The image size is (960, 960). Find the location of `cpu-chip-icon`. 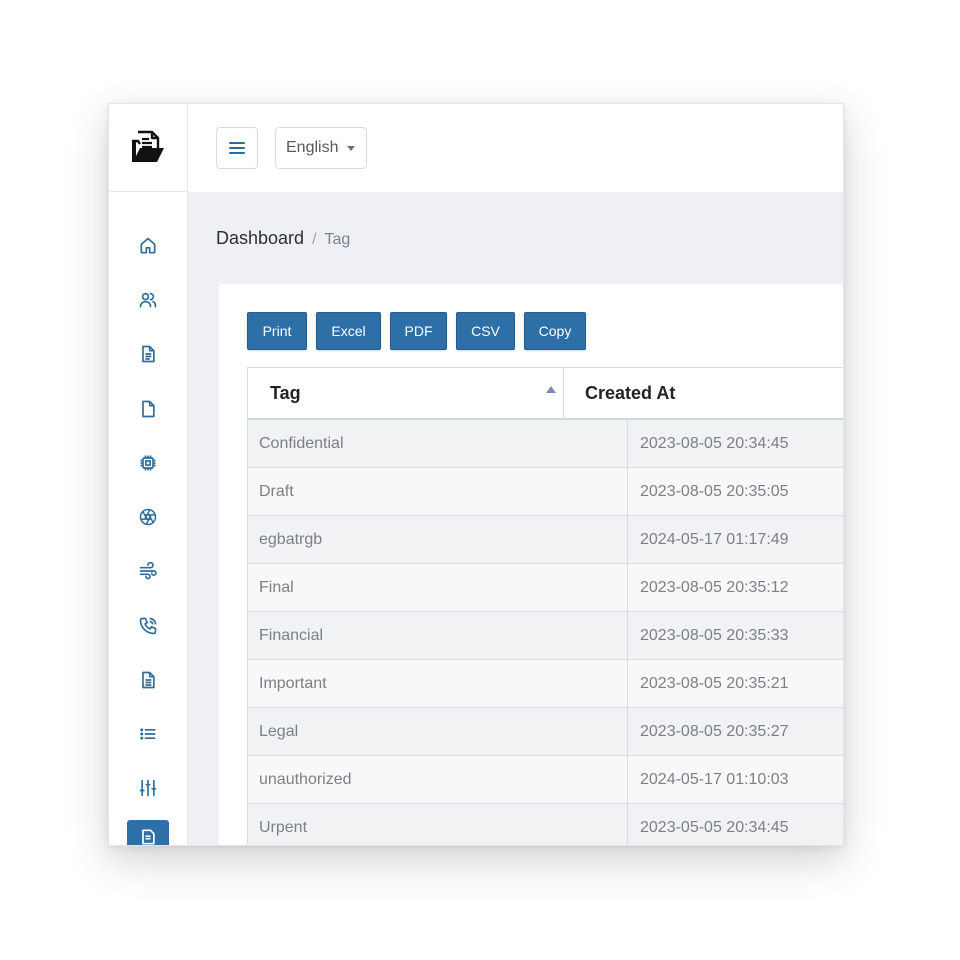

cpu-chip-icon is located at coordinates (148, 463).